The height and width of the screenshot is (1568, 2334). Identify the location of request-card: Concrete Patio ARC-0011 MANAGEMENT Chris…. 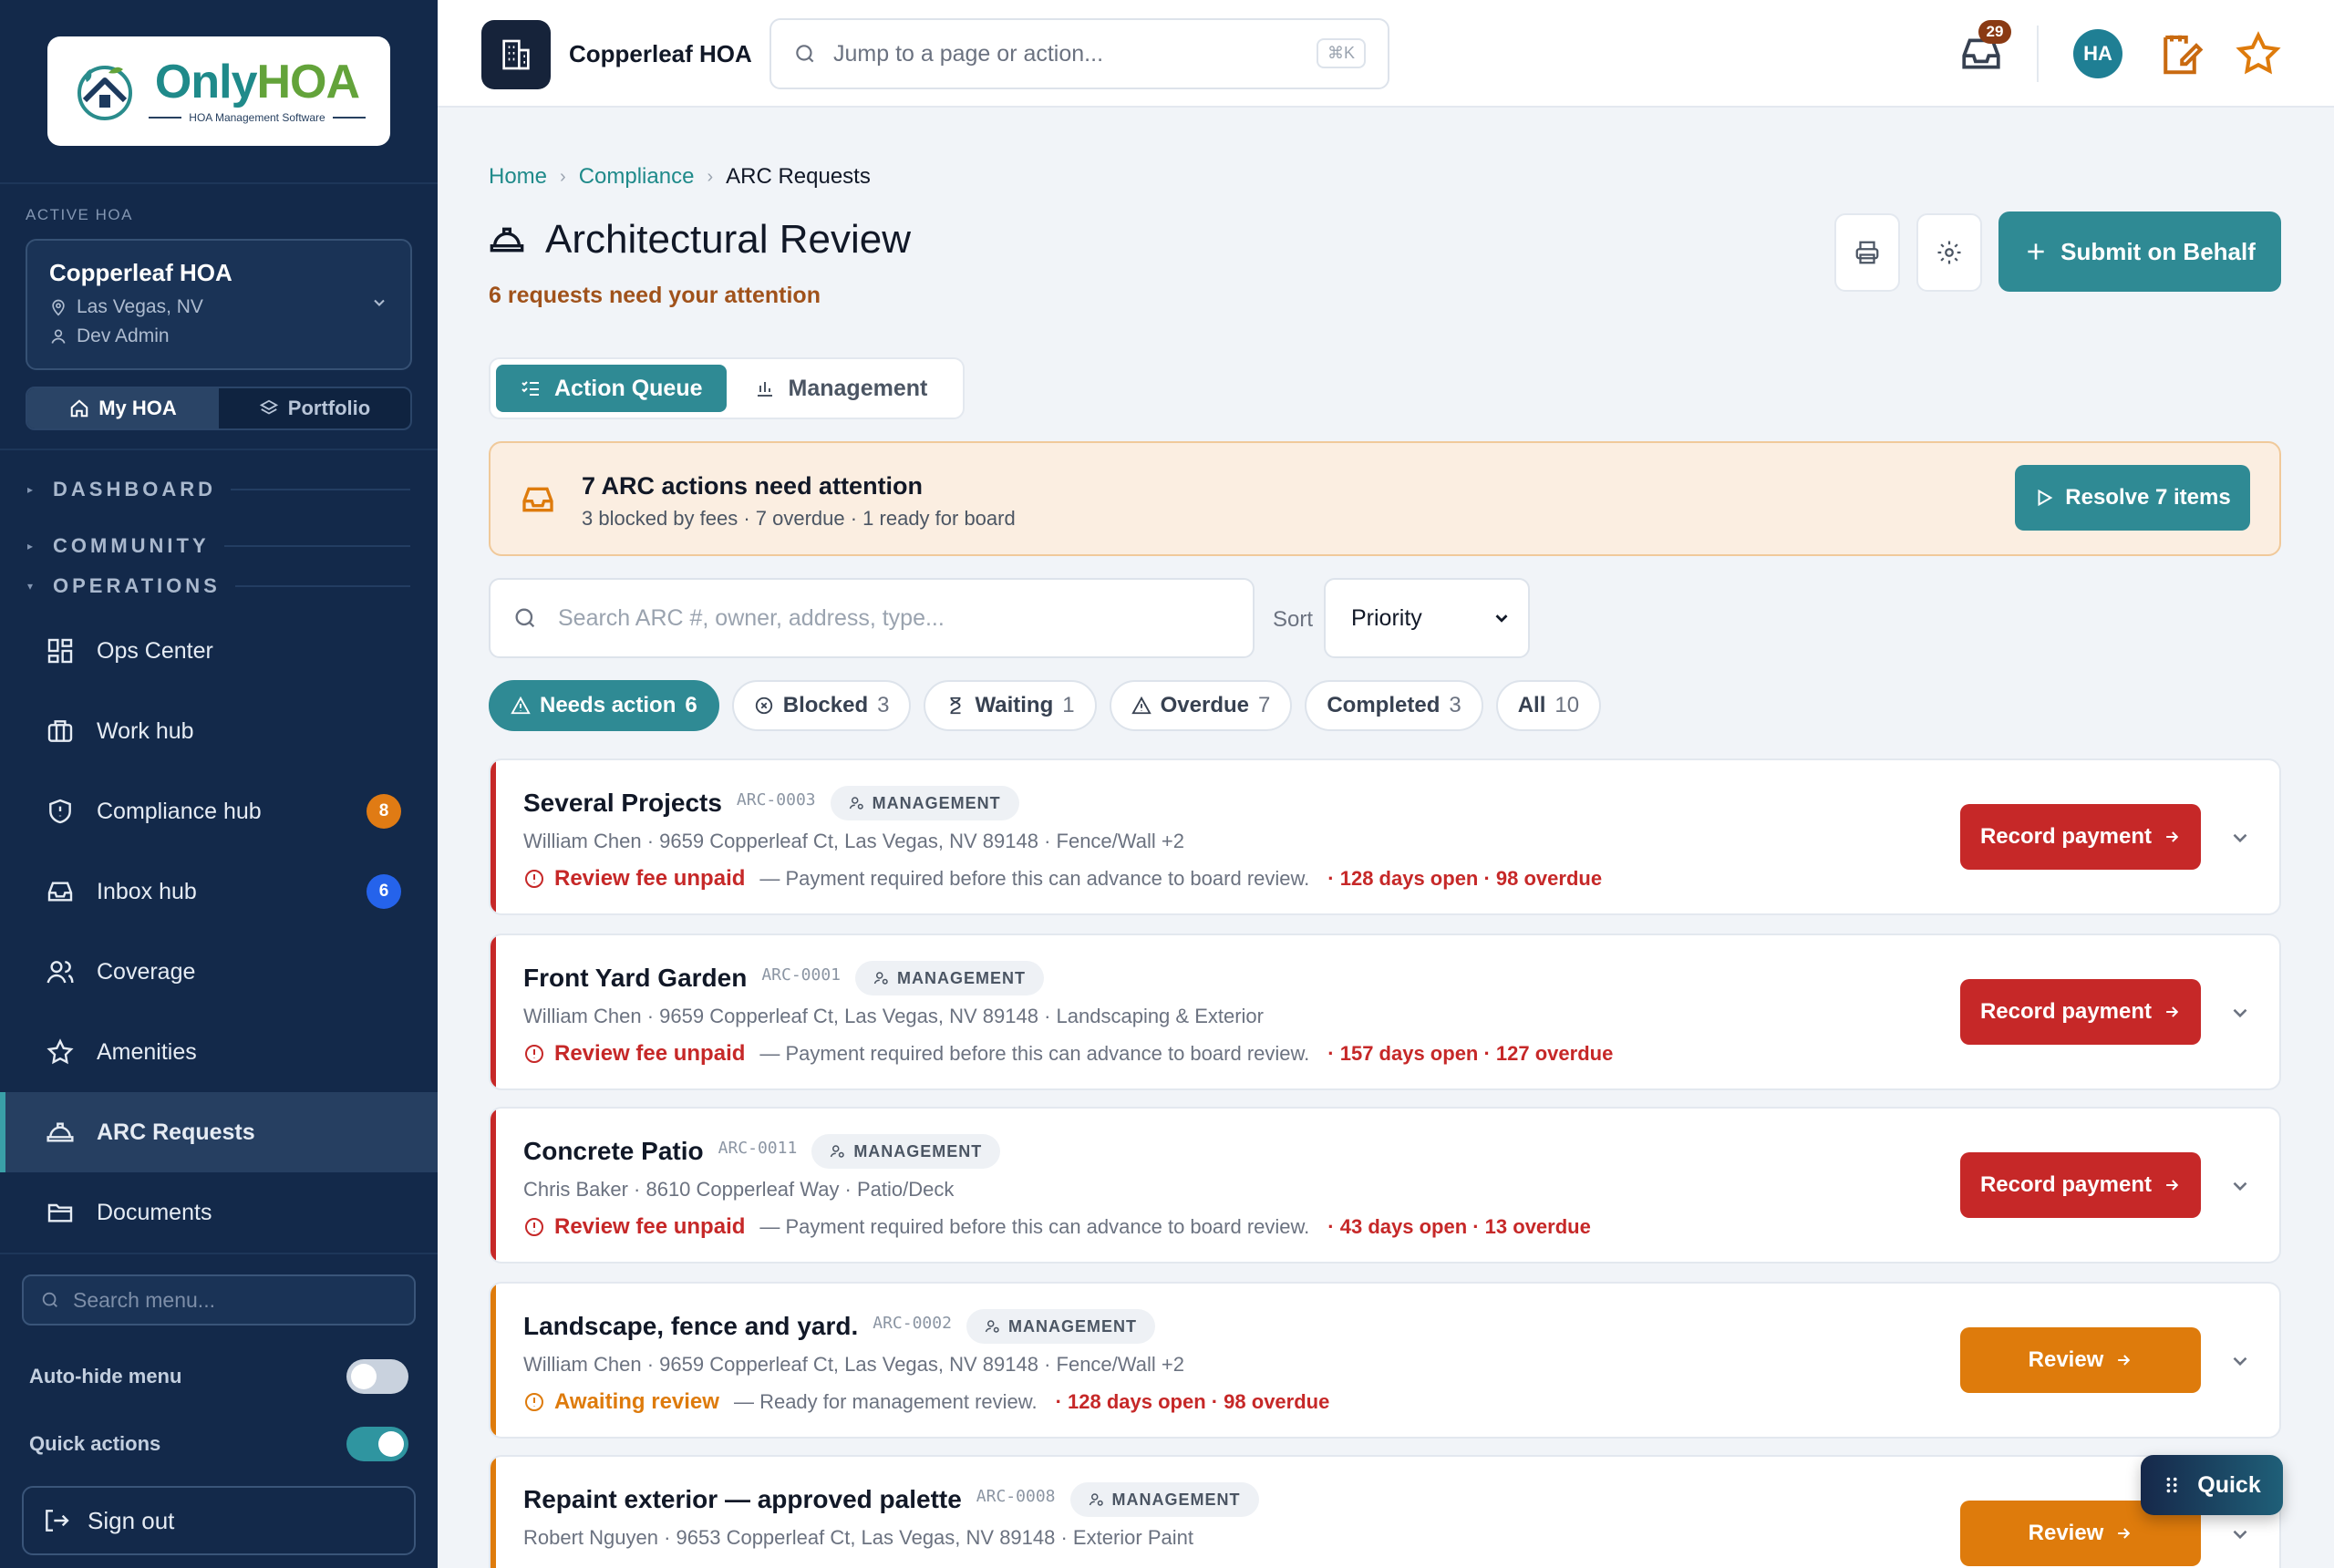
(1385, 1185).